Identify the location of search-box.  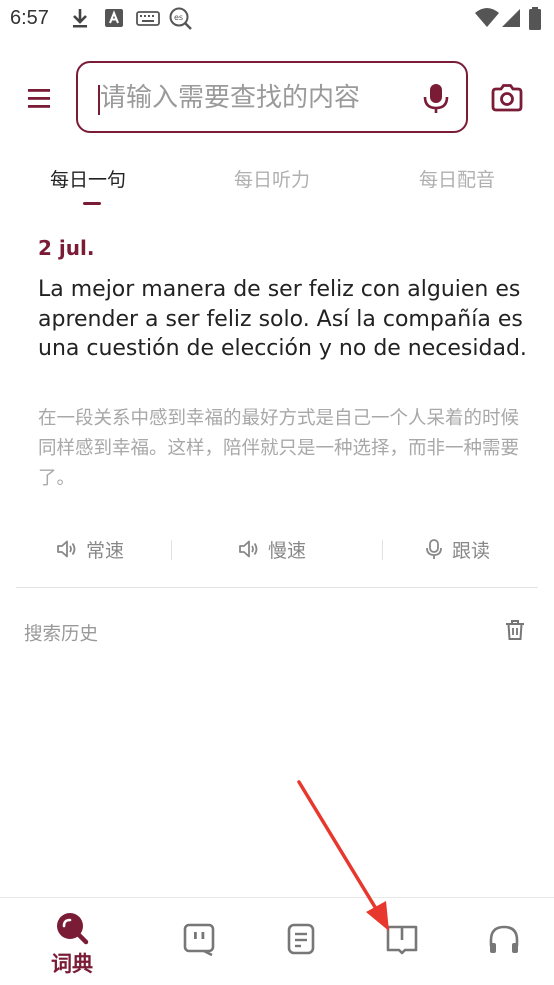
(272, 97).